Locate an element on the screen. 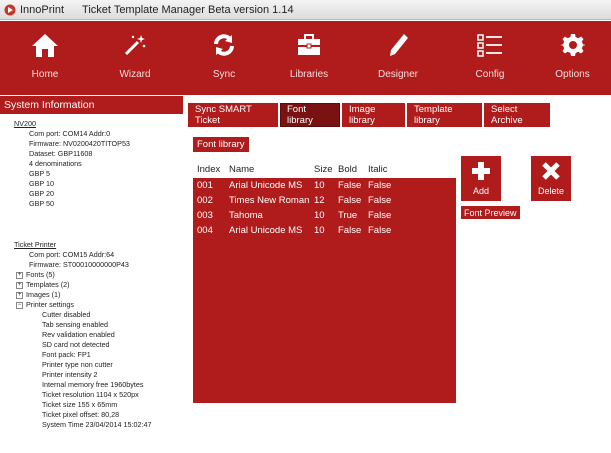 Image resolution: width=611 pixels, height=453 pixels. column-header: Size is located at coordinates (322, 169).